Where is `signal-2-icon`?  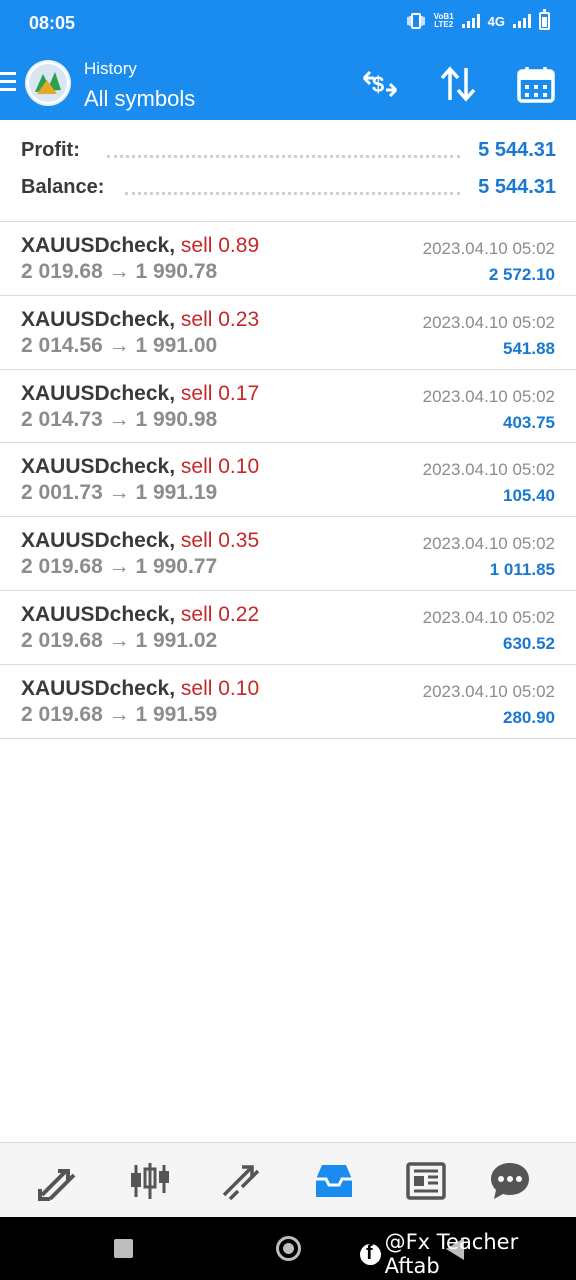
signal-2-icon is located at coordinates (522, 21).